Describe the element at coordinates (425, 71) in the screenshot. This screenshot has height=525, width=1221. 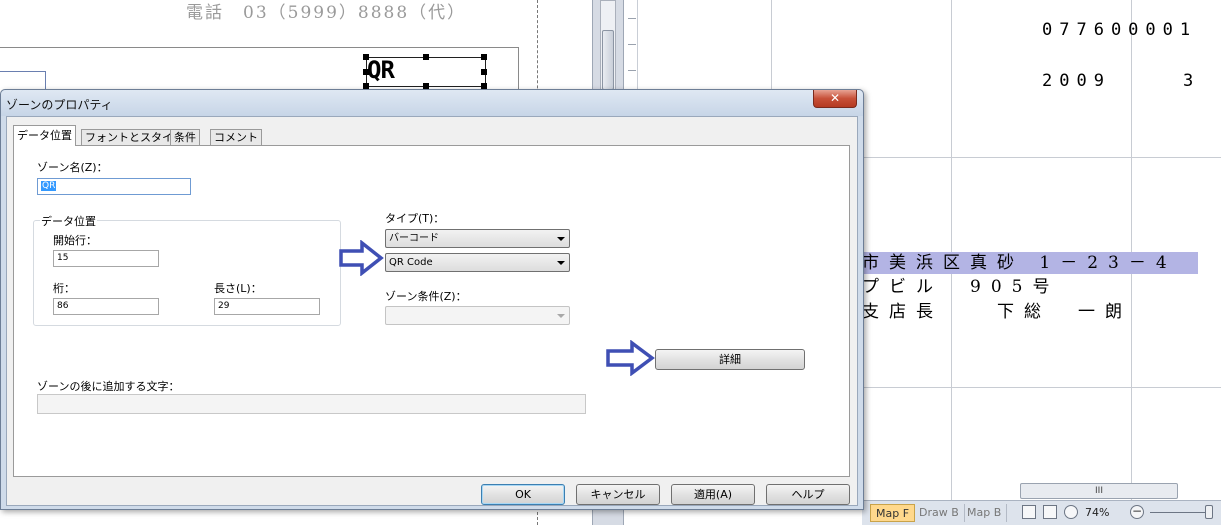
I see `qr-zone-selected: QR` at that location.